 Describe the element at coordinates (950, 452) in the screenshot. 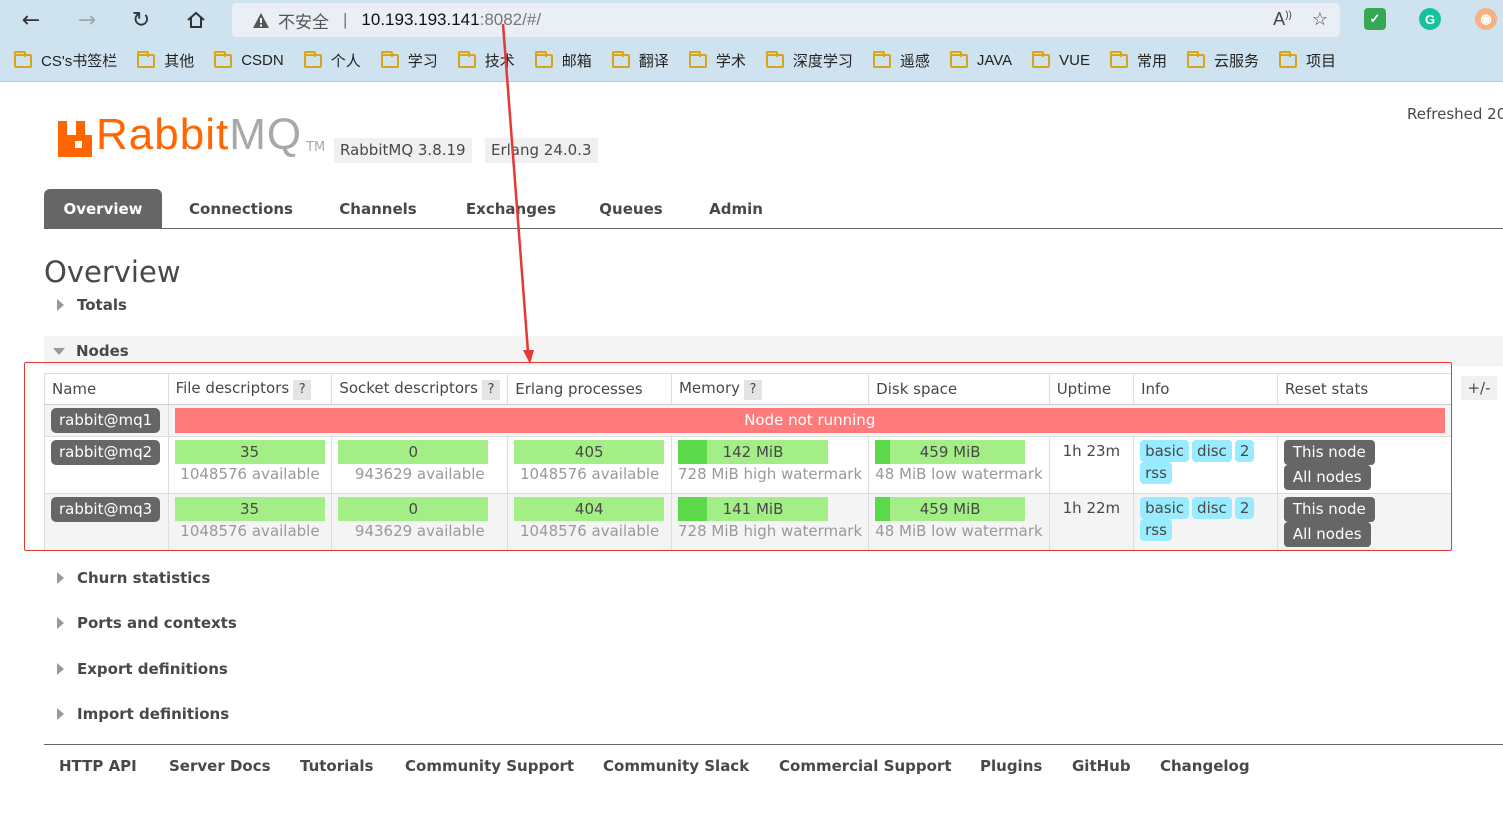

I see `disk-space-bar: 459 MiB` at that location.